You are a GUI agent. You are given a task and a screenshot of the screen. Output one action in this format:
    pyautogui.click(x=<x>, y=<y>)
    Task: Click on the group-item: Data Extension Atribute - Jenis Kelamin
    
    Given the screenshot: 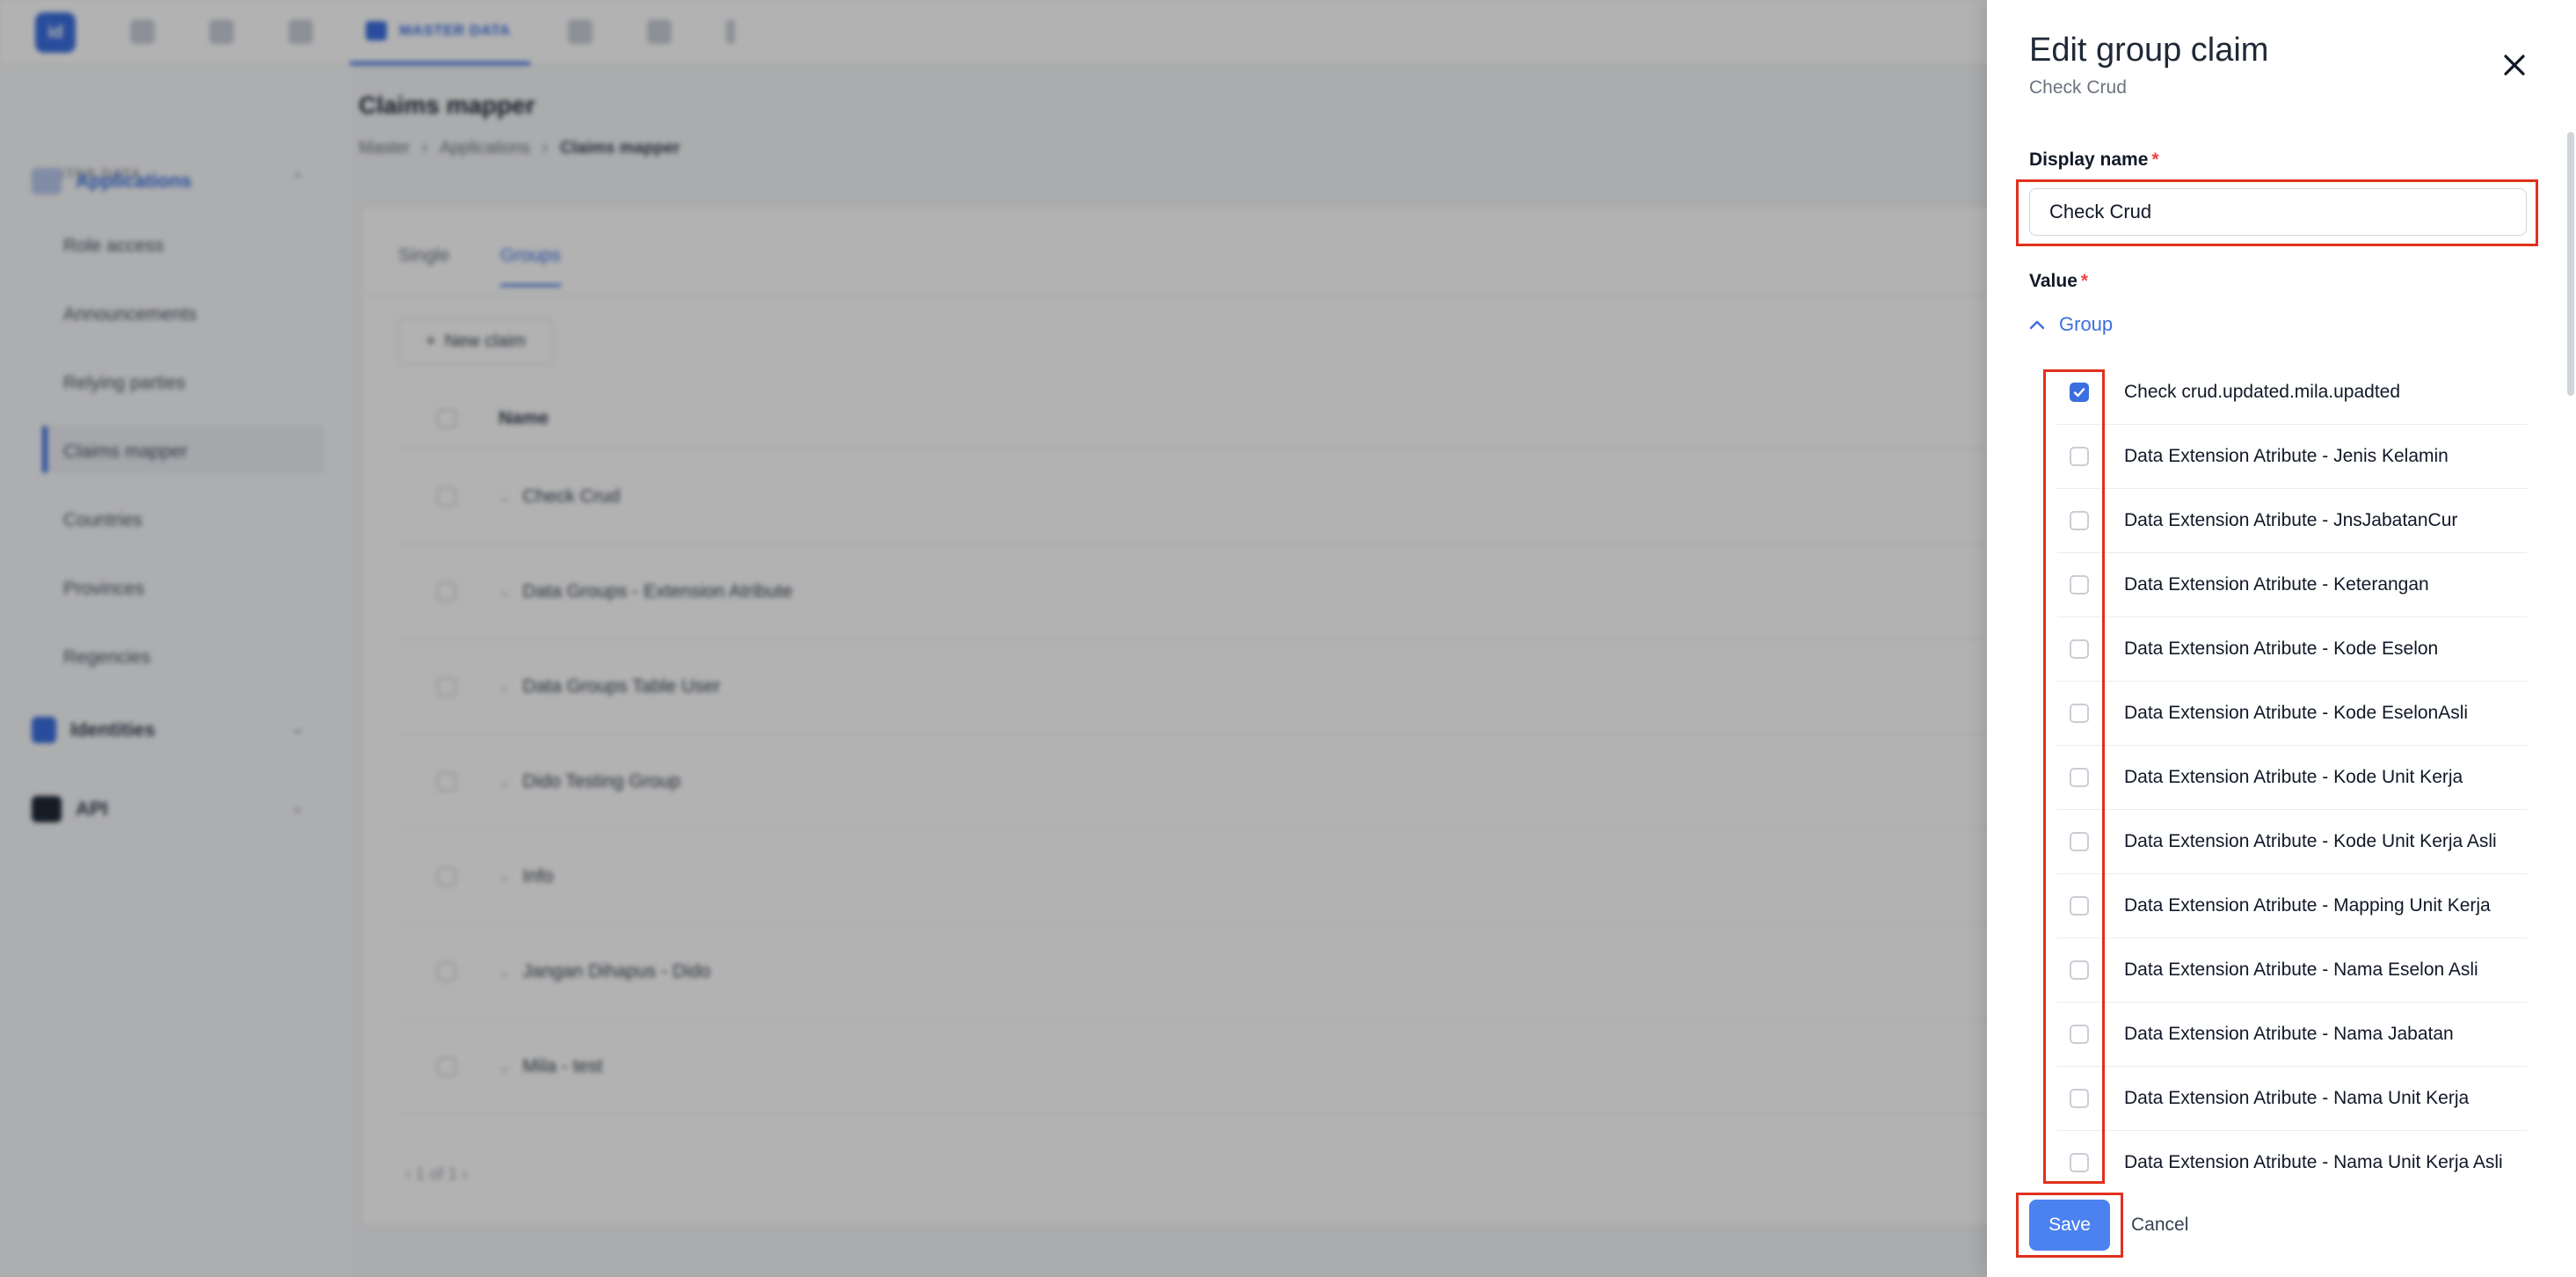 What is the action you would take?
    pyautogui.click(x=2292, y=457)
    